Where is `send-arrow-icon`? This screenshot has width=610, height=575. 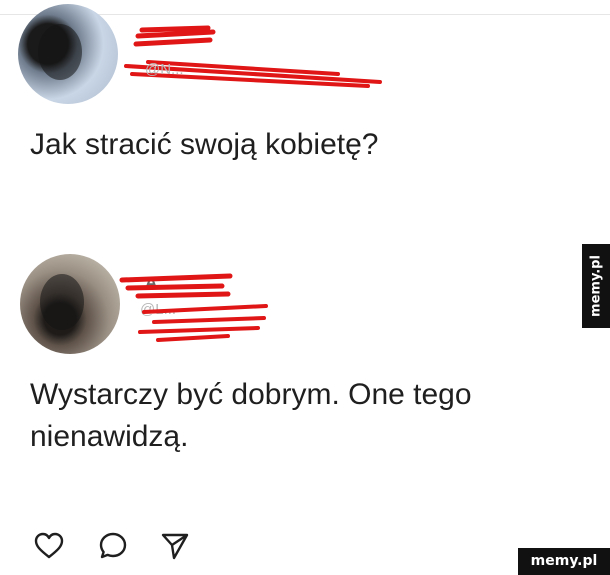 send-arrow-icon is located at coordinates (175, 546).